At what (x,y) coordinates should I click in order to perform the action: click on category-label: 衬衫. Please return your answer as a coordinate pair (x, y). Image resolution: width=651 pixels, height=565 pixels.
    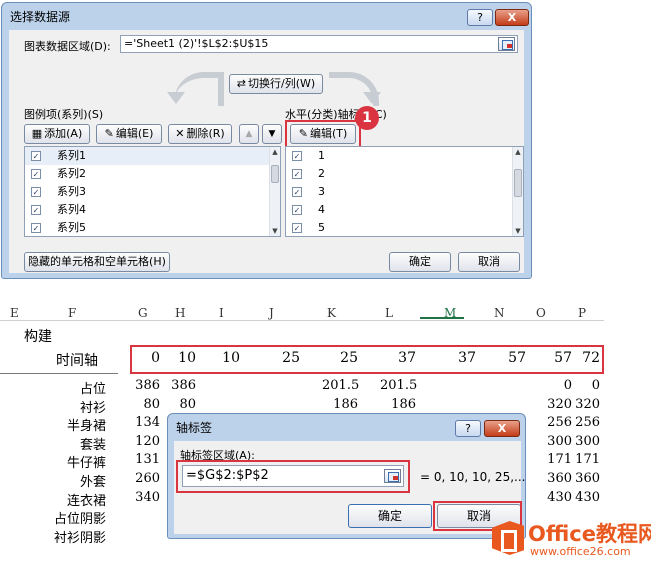
    Looking at the image, I should click on (92, 408).